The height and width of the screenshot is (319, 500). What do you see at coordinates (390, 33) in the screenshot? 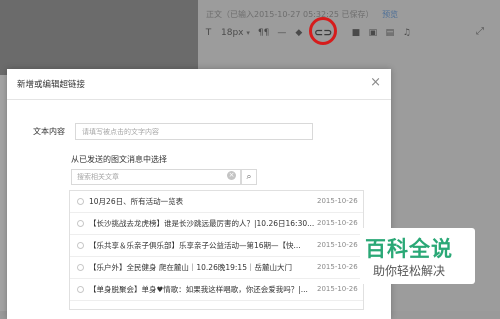
I see `gallery-icon: ▤` at bounding box center [390, 33].